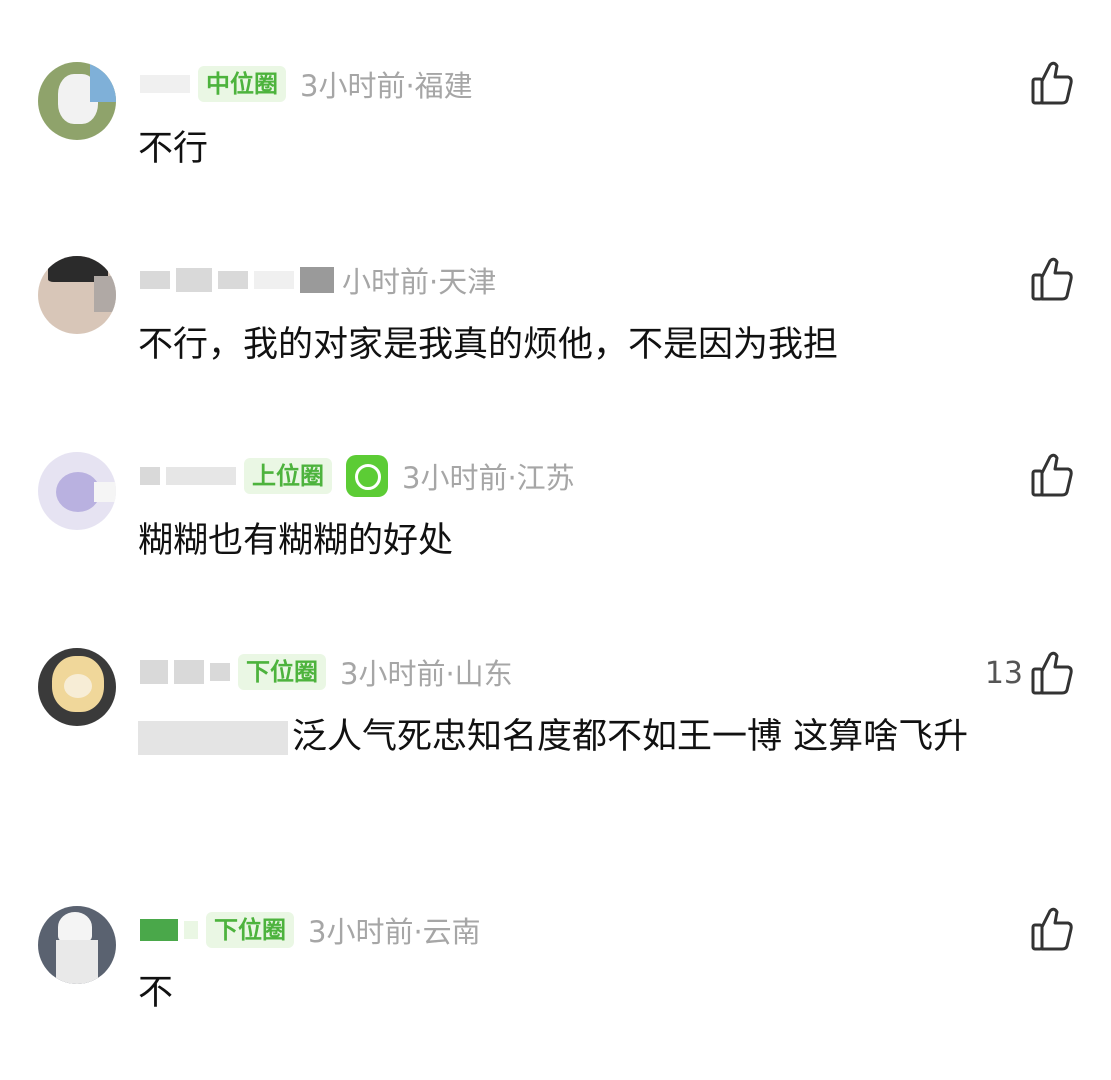 The image size is (1111, 1080). What do you see at coordinates (488, 345) in the screenshot?
I see `comment-text: 不行，我的对家是我真的烦他，不是因为我担` at bounding box center [488, 345].